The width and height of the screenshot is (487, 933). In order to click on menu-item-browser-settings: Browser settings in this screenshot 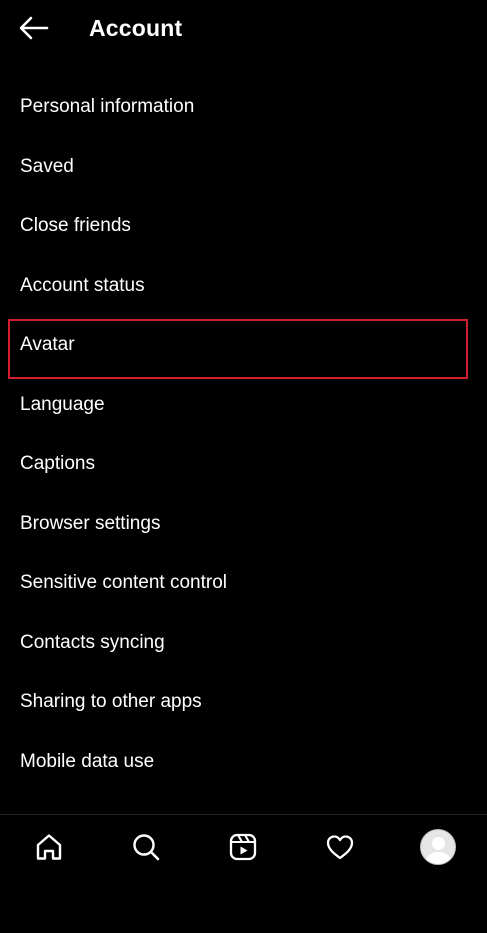, I will do `click(243, 524)`.